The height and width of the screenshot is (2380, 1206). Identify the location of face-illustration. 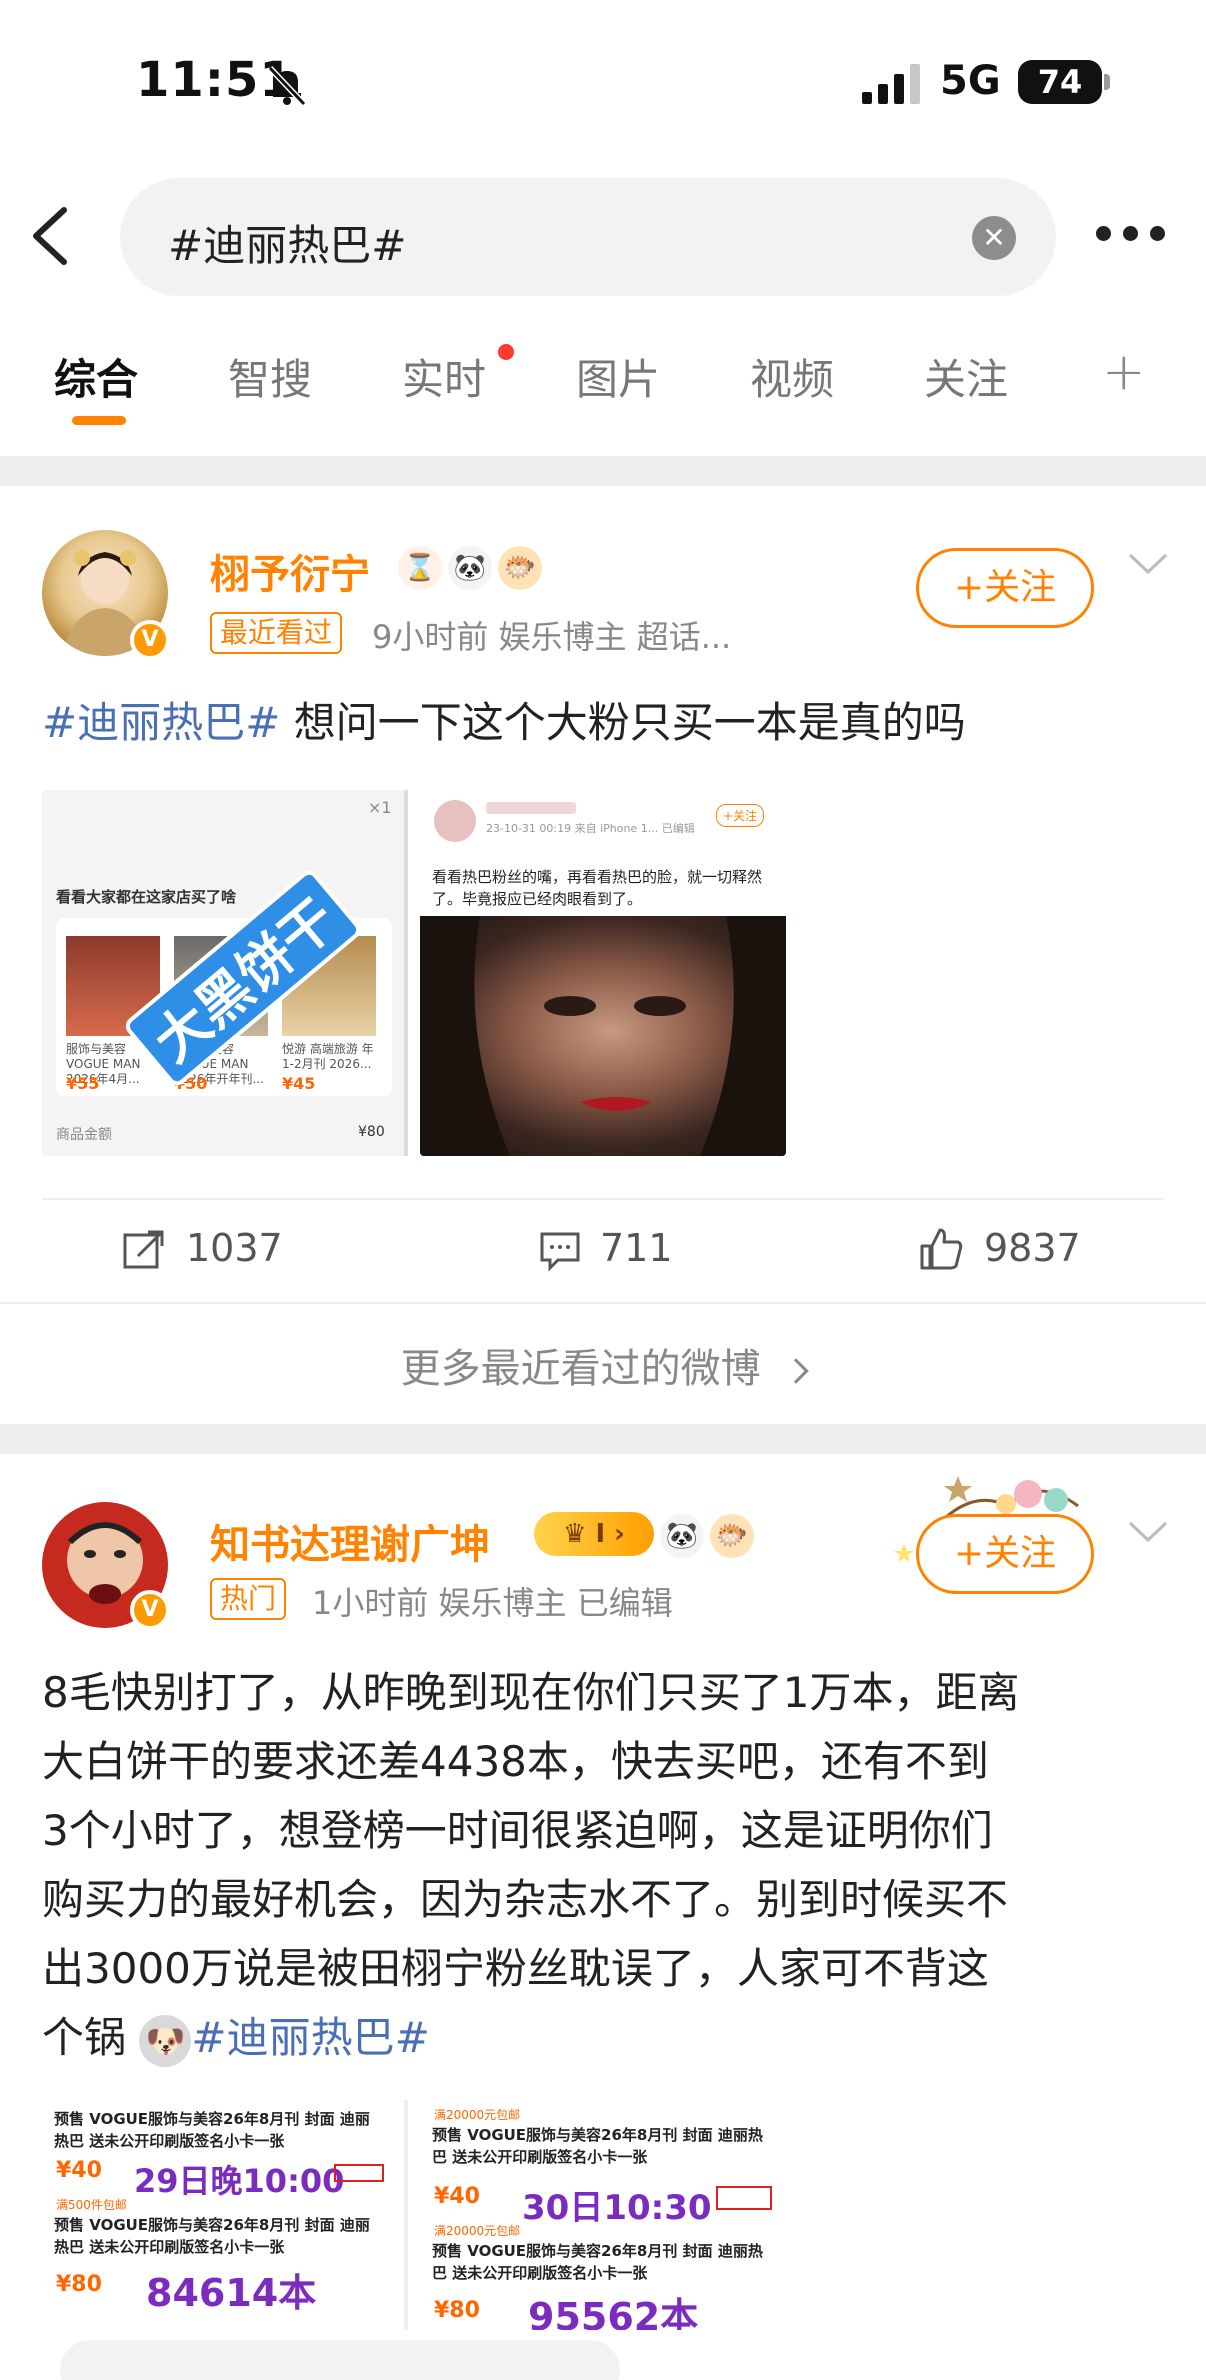
(603, 1036).